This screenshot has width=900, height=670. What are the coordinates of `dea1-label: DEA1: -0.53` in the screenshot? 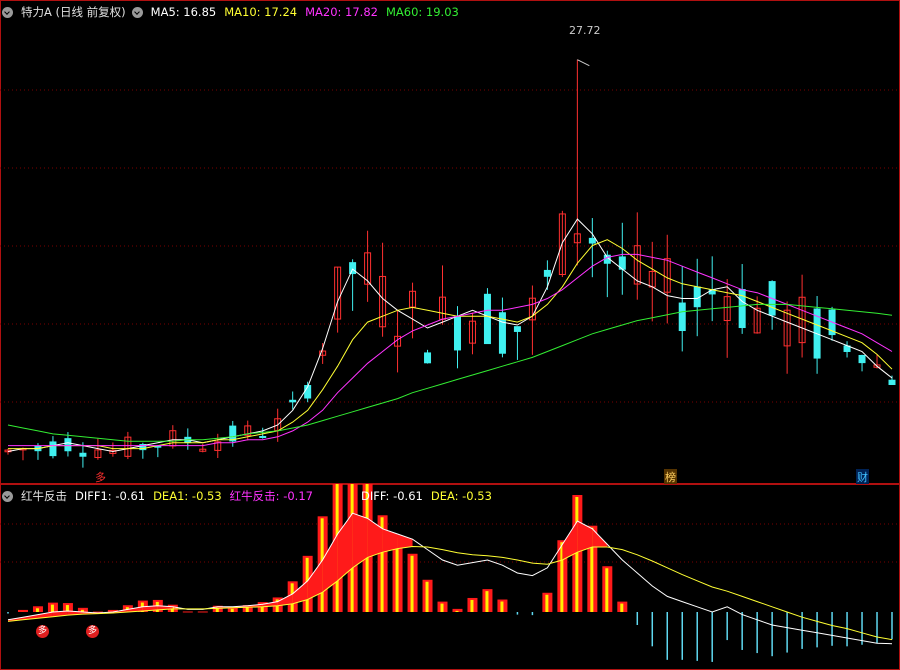 It's located at (187, 496).